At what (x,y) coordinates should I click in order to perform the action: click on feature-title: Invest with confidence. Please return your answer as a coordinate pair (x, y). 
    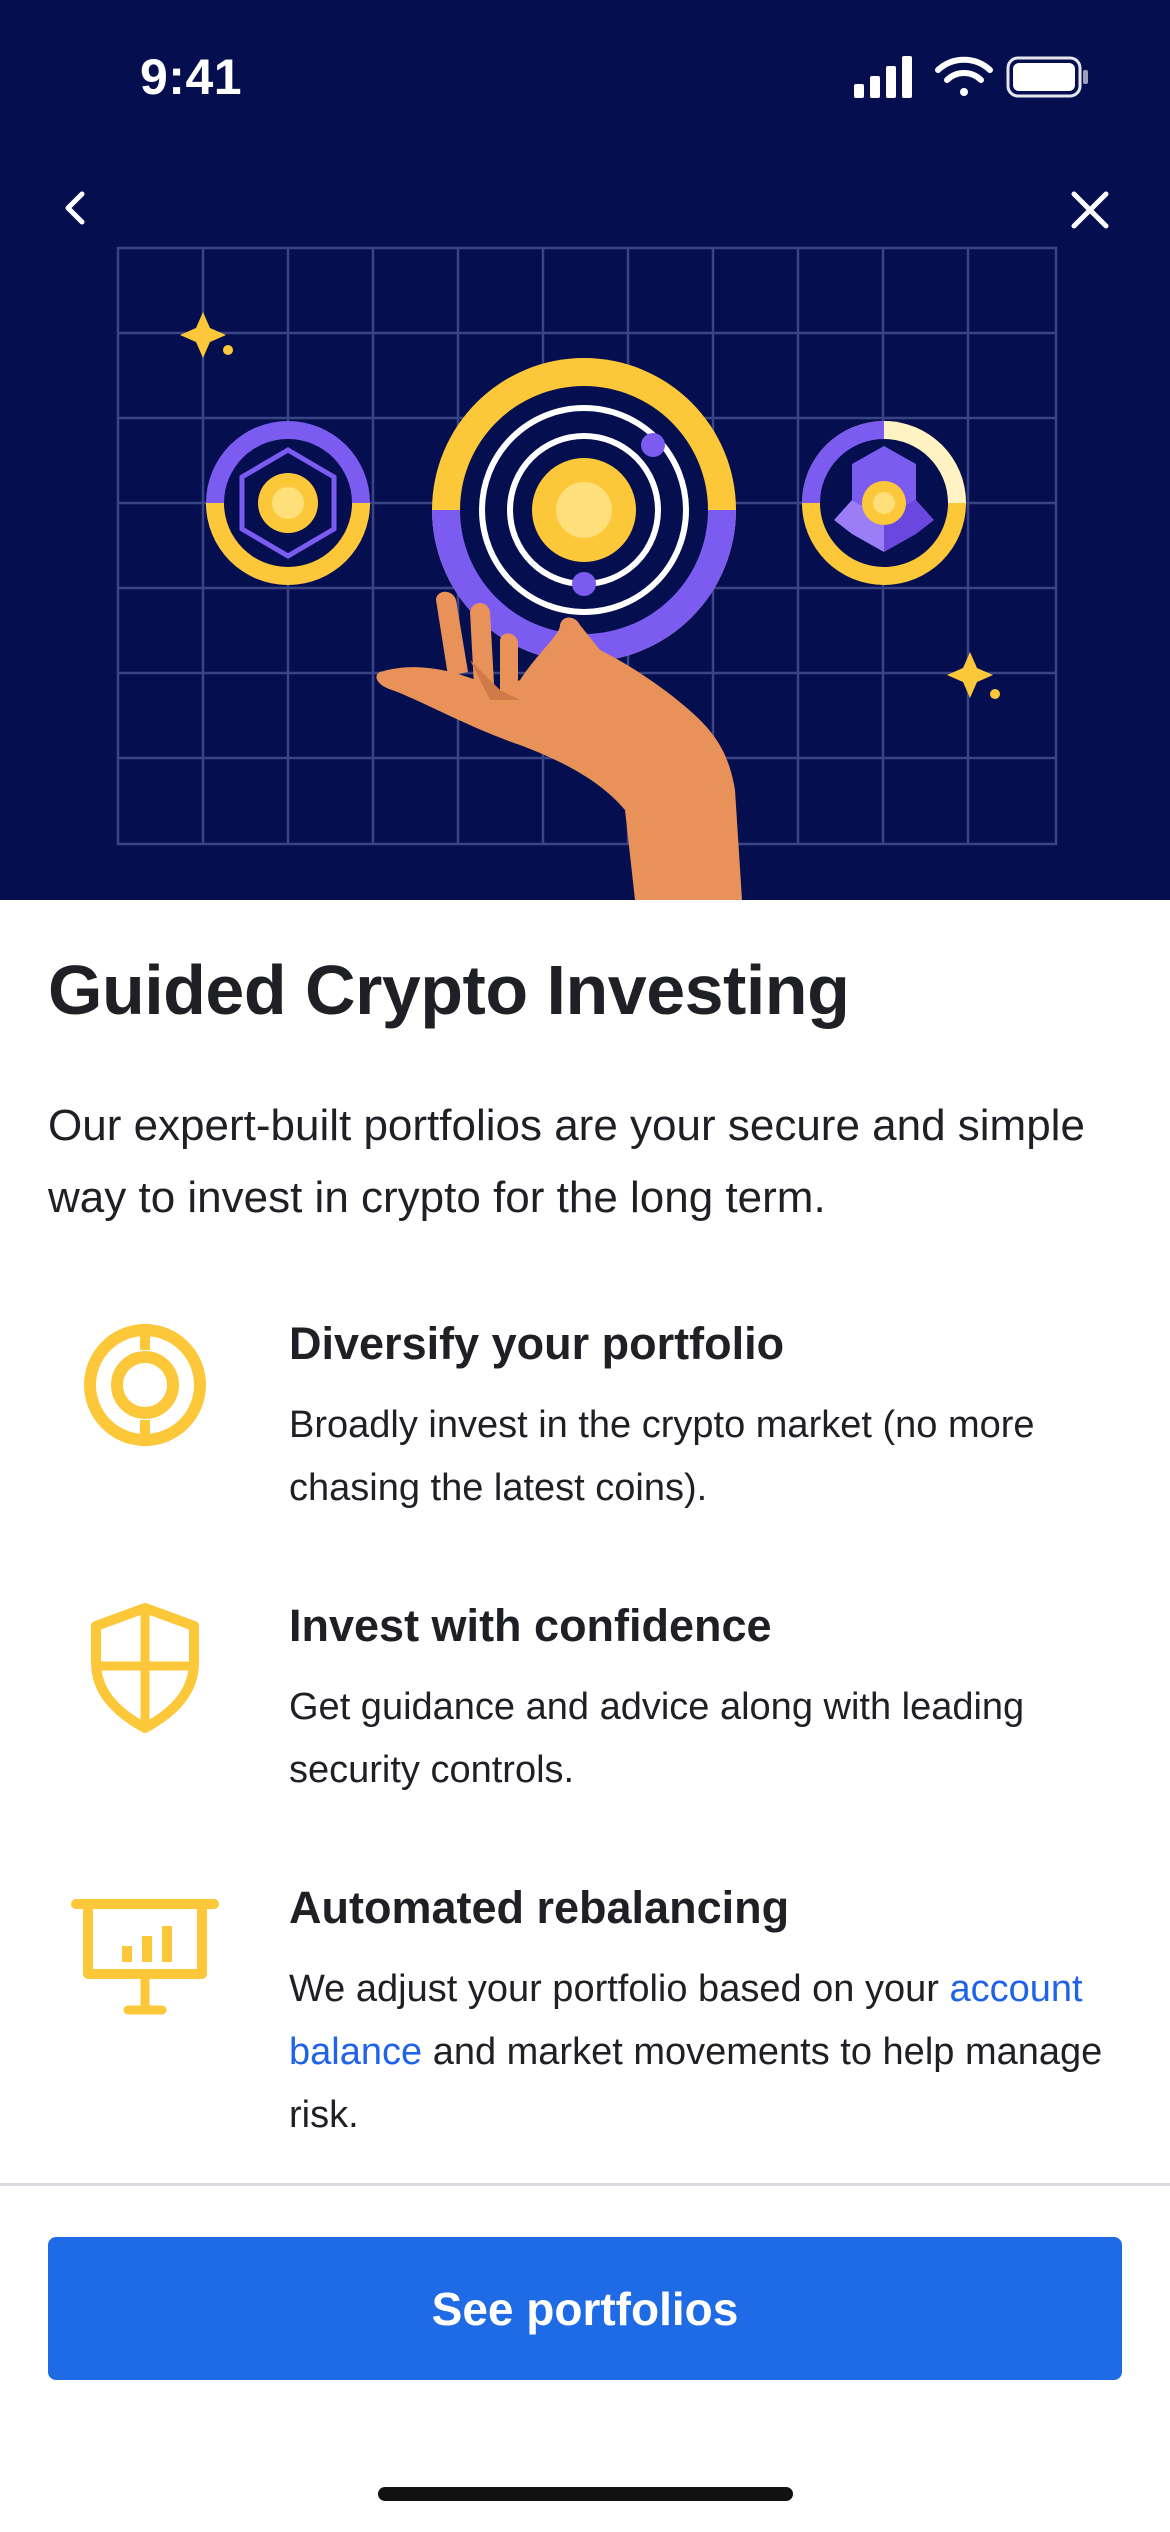
    Looking at the image, I should click on (530, 1625).